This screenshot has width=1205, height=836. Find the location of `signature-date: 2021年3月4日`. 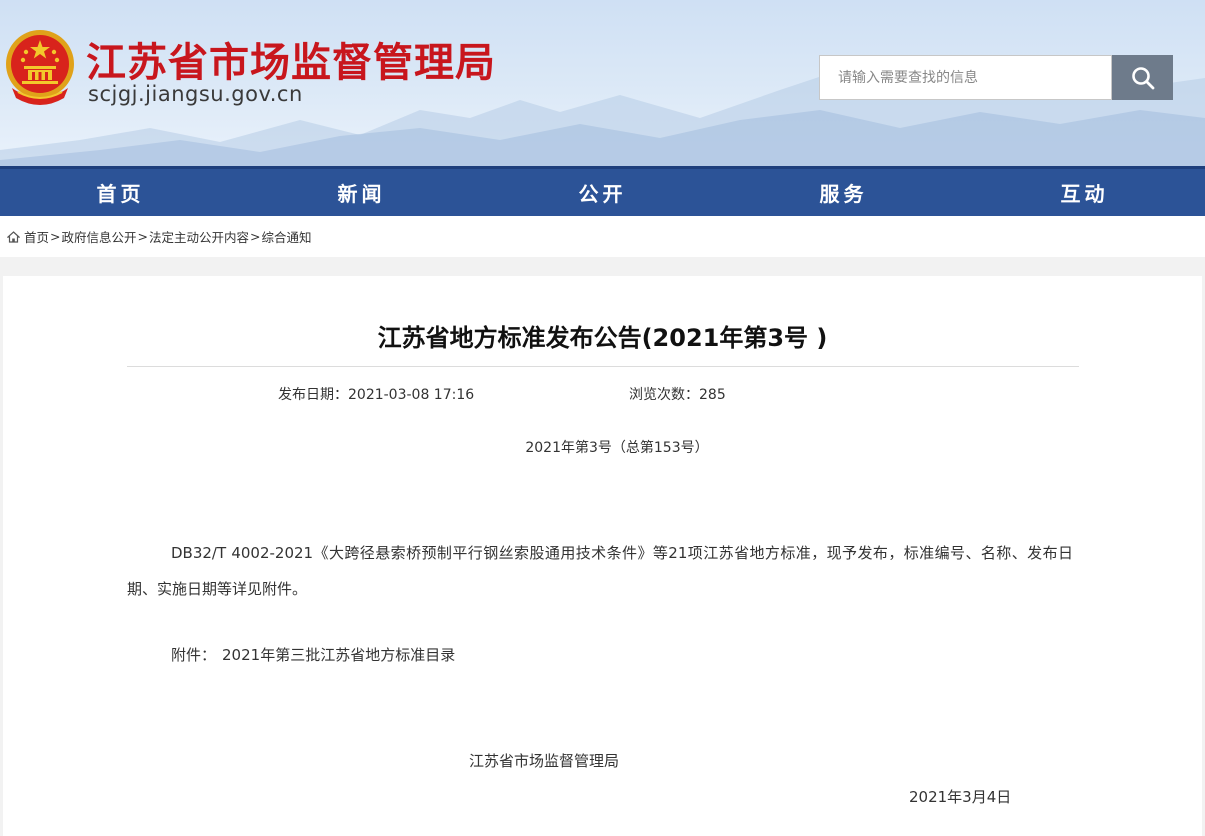

signature-date: 2021年3月4日 is located at coordinates (960, 797).